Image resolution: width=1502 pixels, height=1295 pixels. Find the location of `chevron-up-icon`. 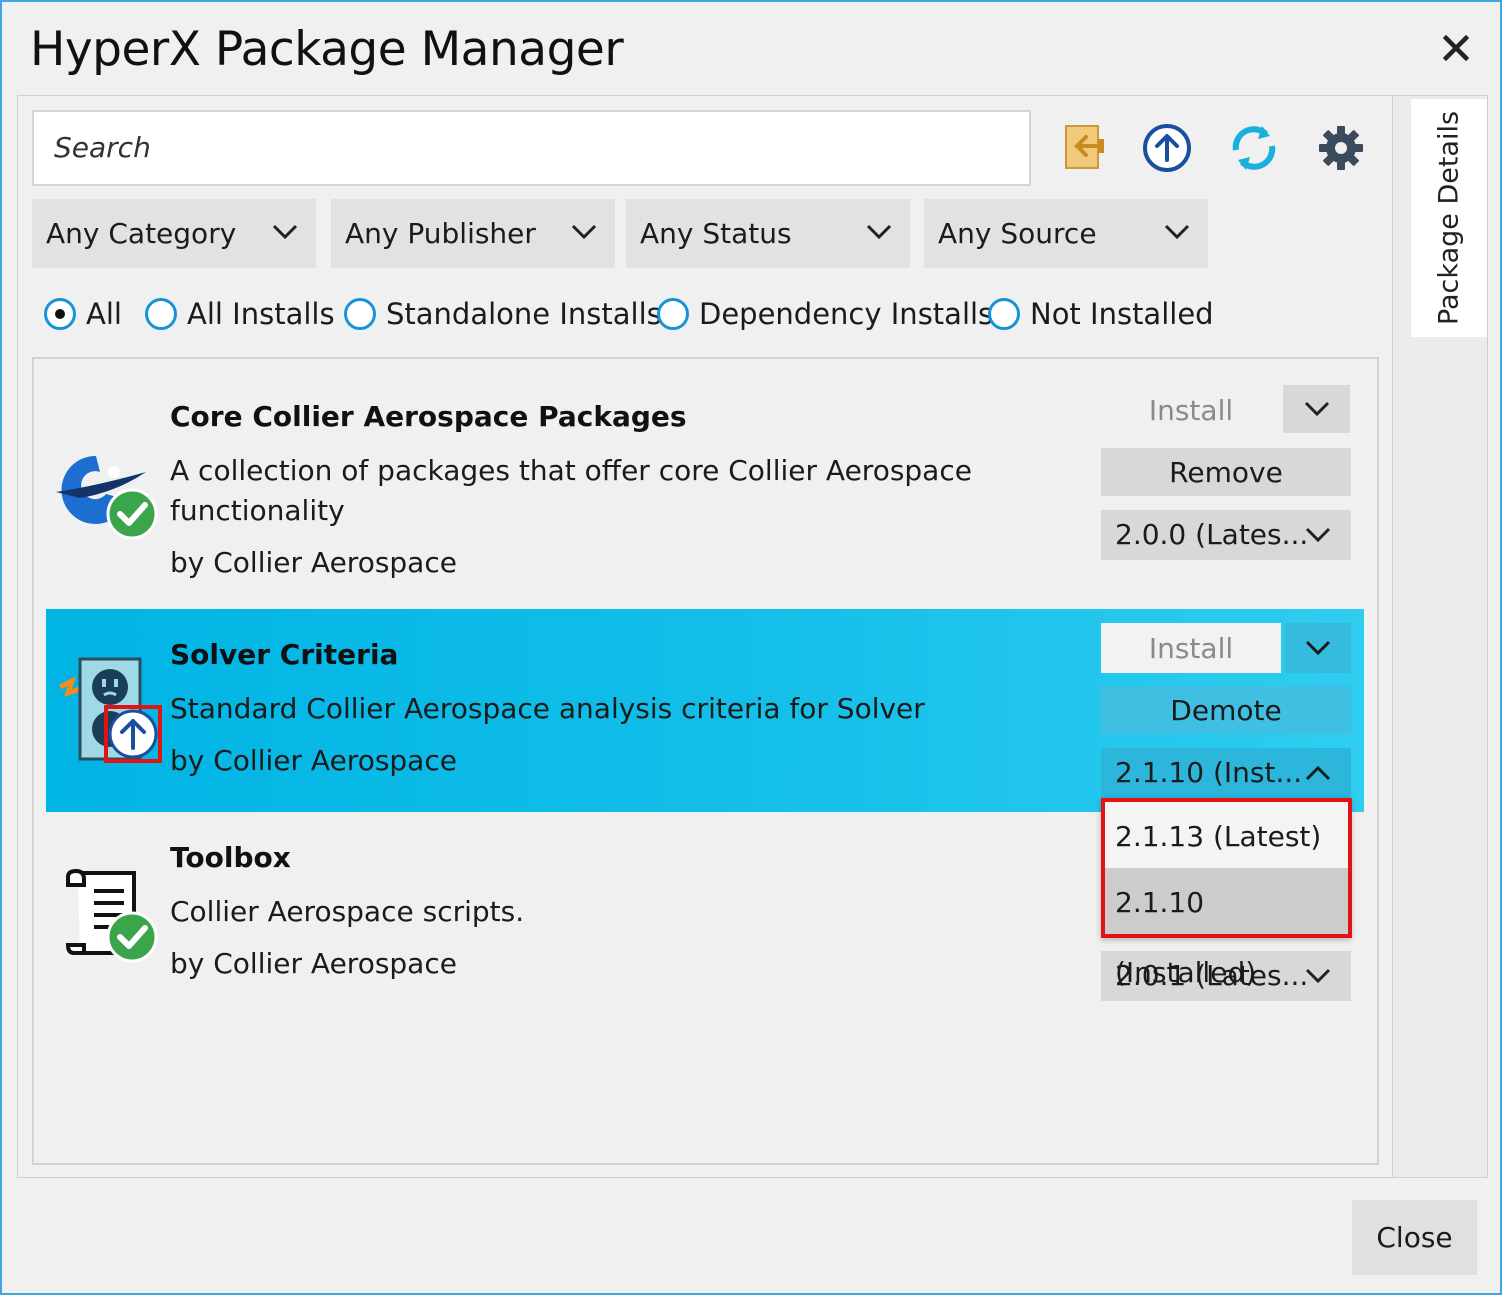

chevron-up-icon is located at coordinates (1318, 773).